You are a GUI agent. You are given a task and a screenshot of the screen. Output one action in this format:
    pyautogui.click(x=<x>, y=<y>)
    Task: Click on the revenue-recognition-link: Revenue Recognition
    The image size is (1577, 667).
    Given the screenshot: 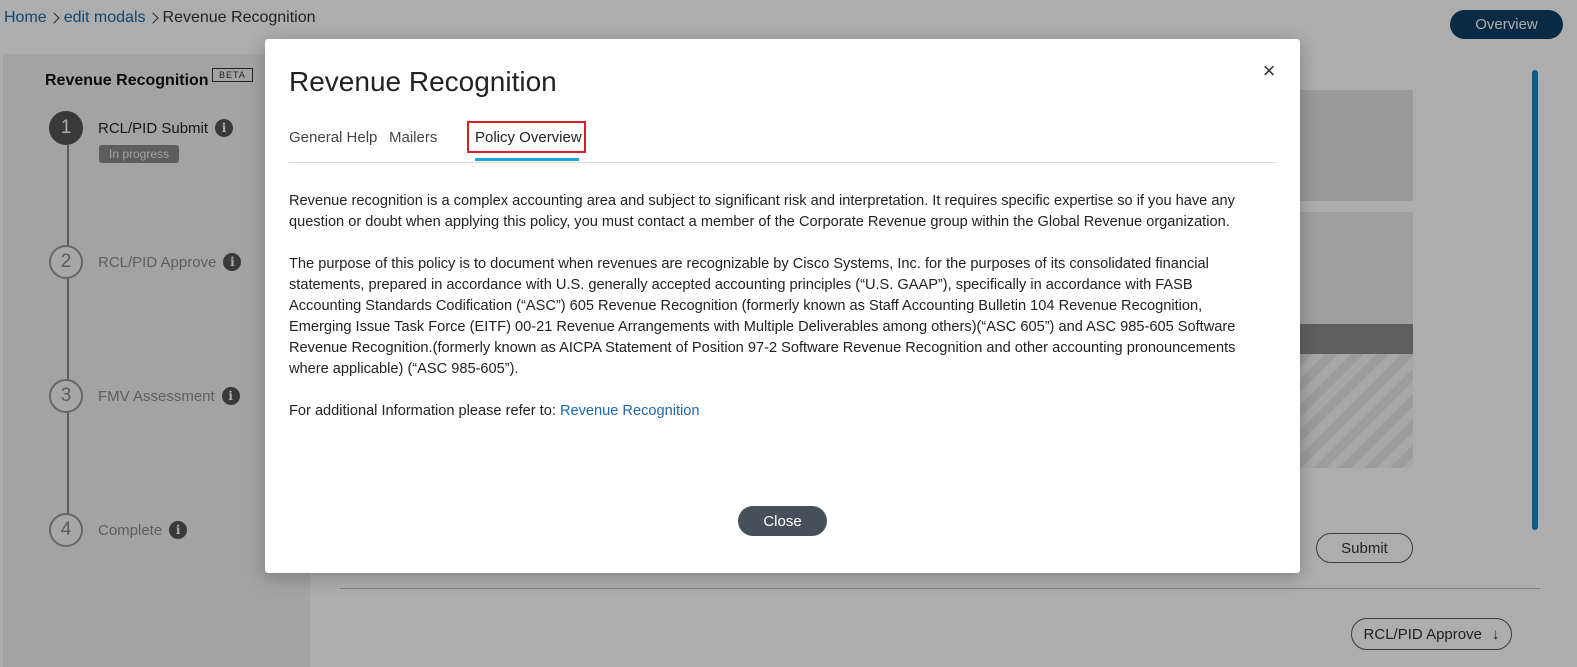 What is the action you would take?
    pyautogui.click(x=630, y=411)
    